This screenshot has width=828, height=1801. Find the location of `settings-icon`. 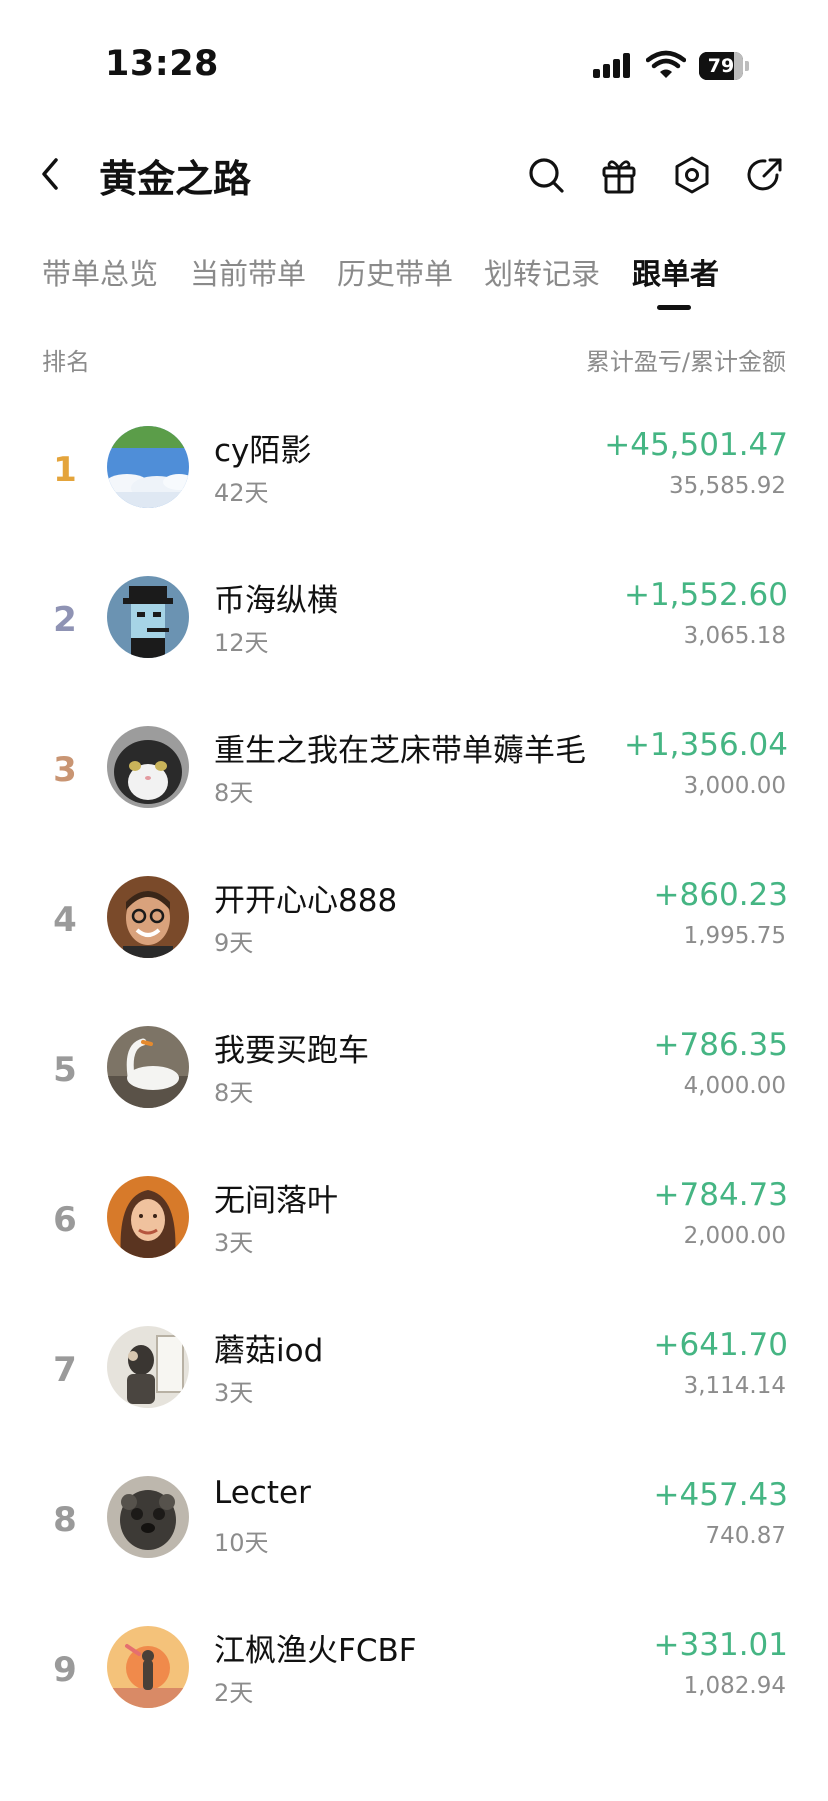

settings-icon is located at coordinates (692, 175).